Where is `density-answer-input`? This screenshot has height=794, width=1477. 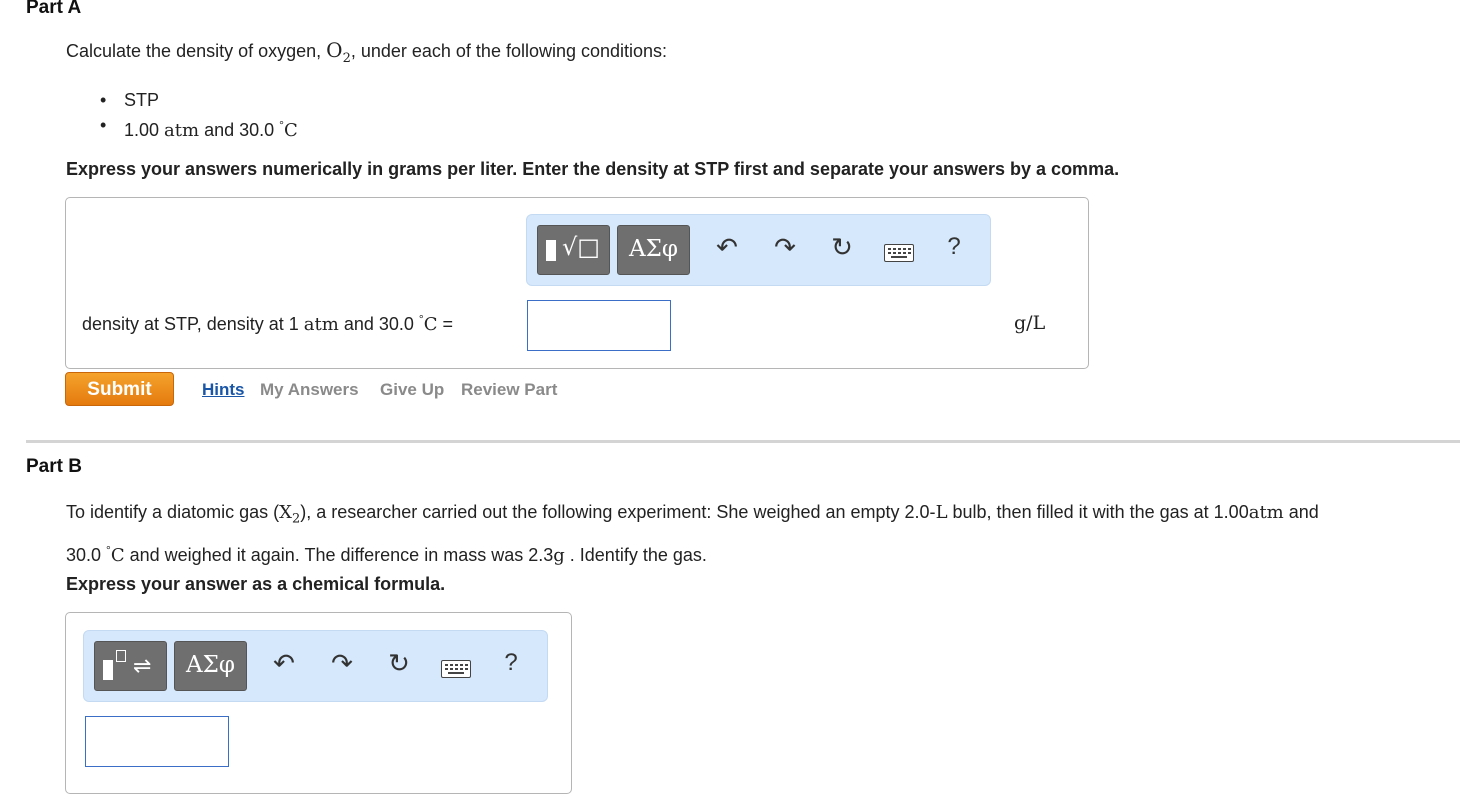 density-answer-input is located at coordinates (599, 325).